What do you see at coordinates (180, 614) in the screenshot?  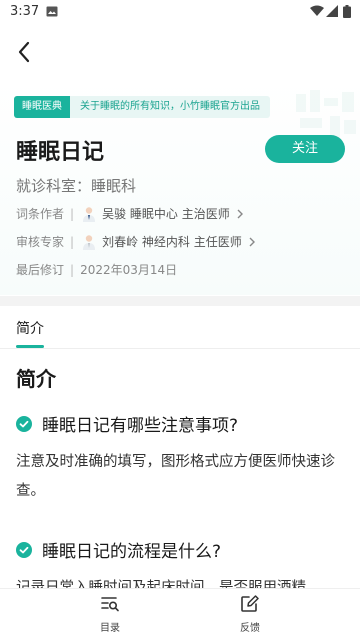 I see `bottom-toolbar: 目录 反馈` at bounding box center [180, 614].